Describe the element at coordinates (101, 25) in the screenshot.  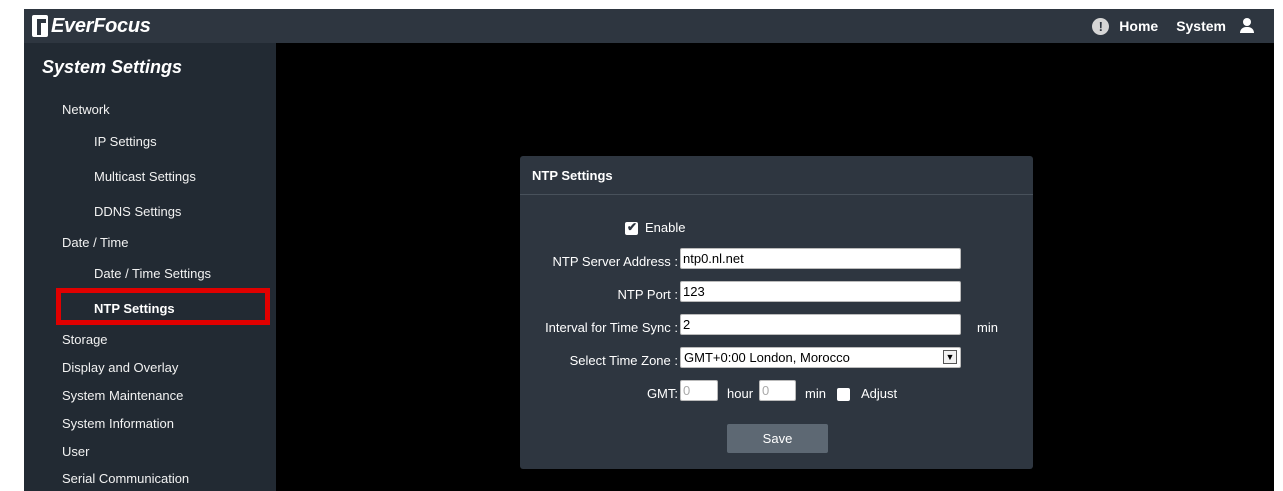
I see `logo-text: EverFocus` at that location.